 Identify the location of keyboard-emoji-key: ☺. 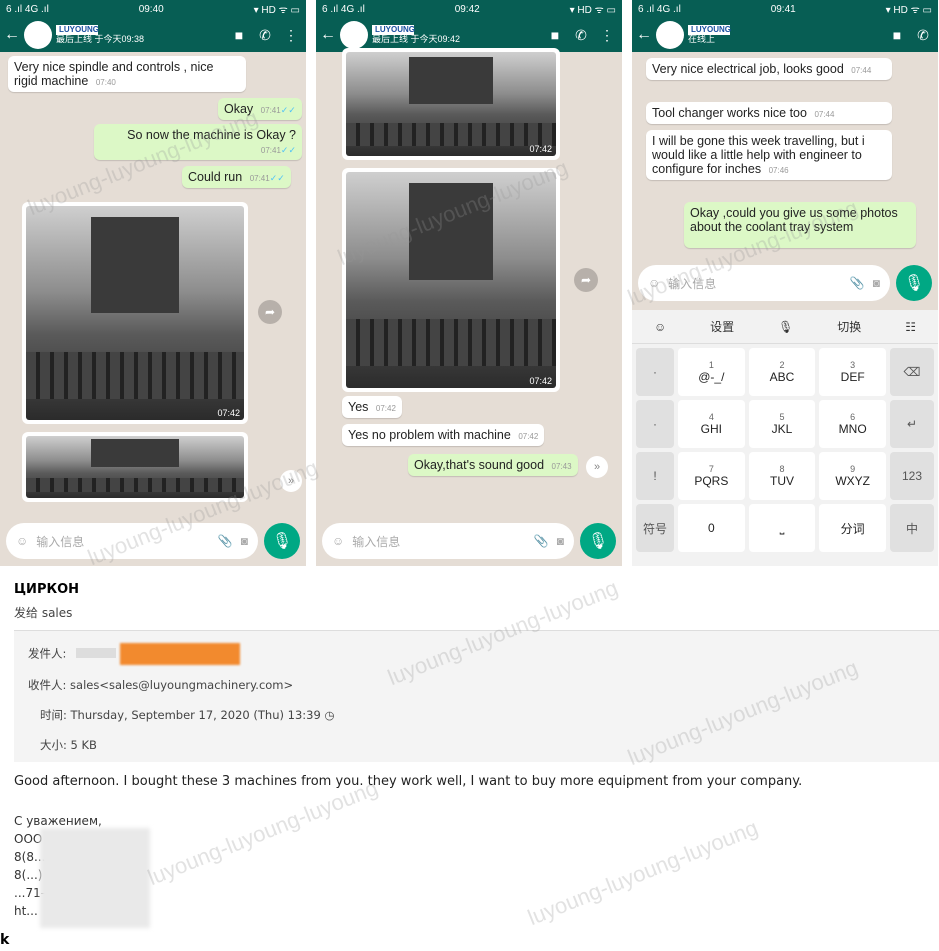
(660, 327).